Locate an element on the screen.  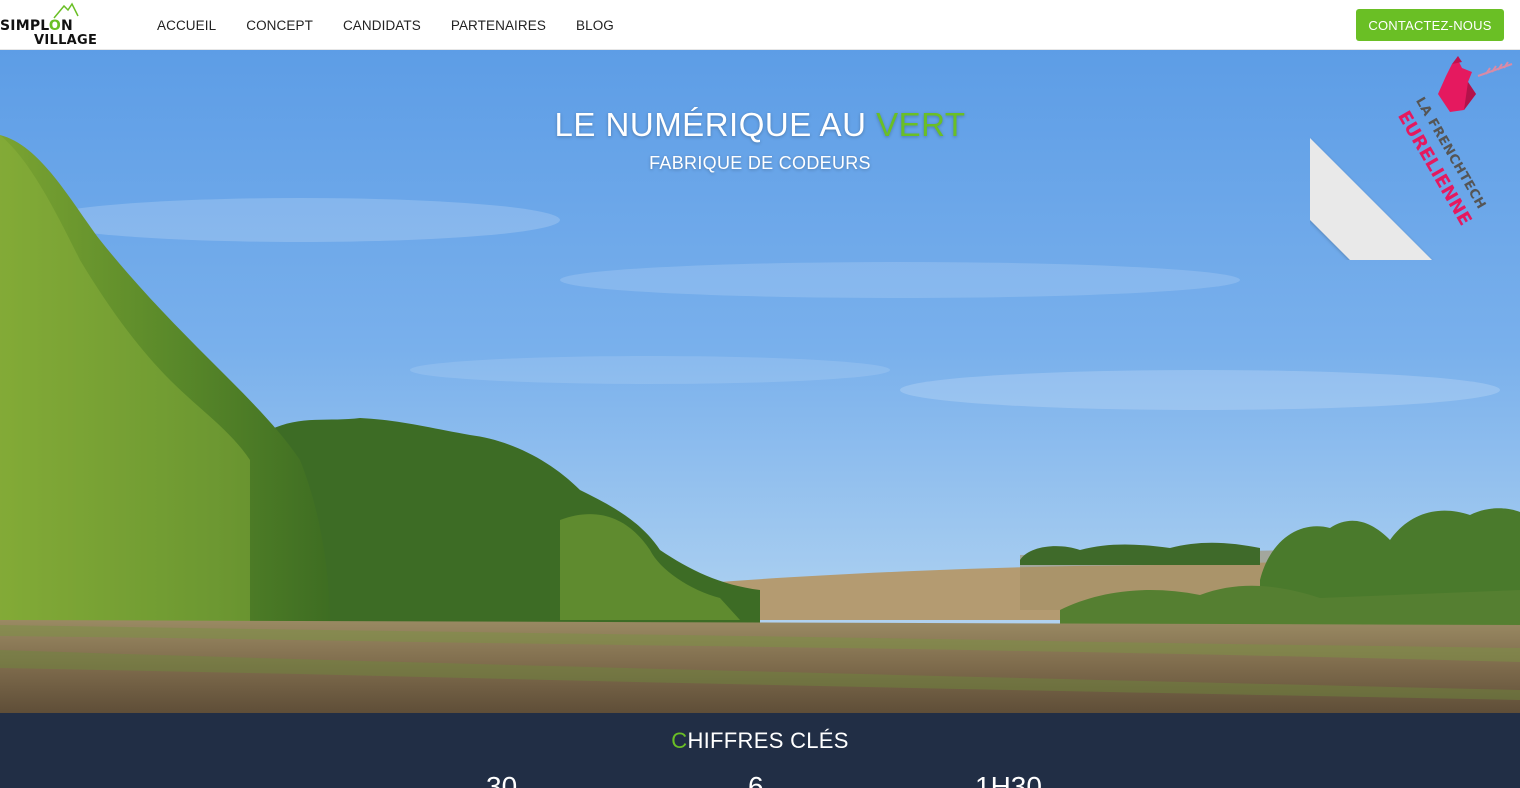
contact-button: CONTACTEZ-NOUS is located at coordinates (1430, 25).